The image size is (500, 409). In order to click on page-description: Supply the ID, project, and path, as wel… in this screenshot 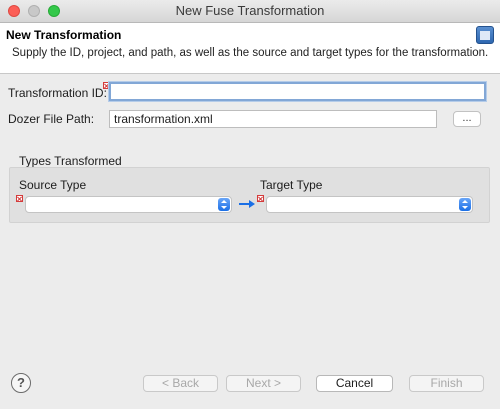, I will do `click(250, 53)`.